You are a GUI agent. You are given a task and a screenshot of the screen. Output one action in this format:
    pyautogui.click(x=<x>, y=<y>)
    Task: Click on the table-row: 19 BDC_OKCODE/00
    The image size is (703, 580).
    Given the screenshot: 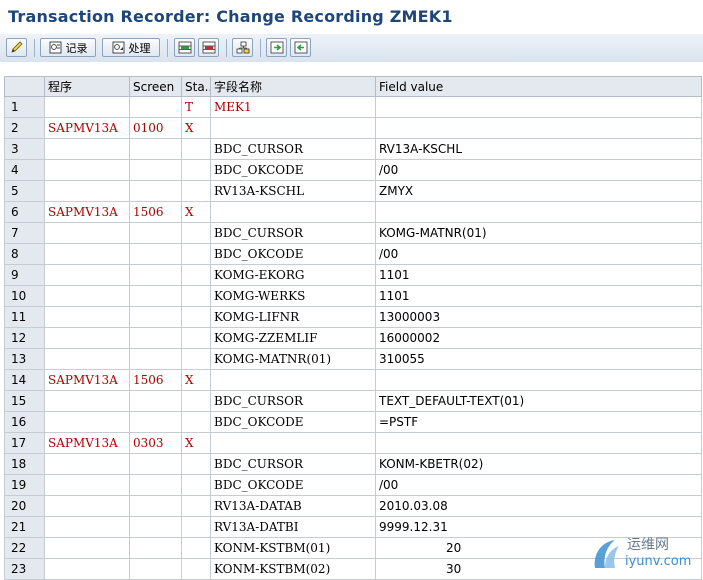 What is the action you would take?
    pyautogui.click(x=353, y=485)
    